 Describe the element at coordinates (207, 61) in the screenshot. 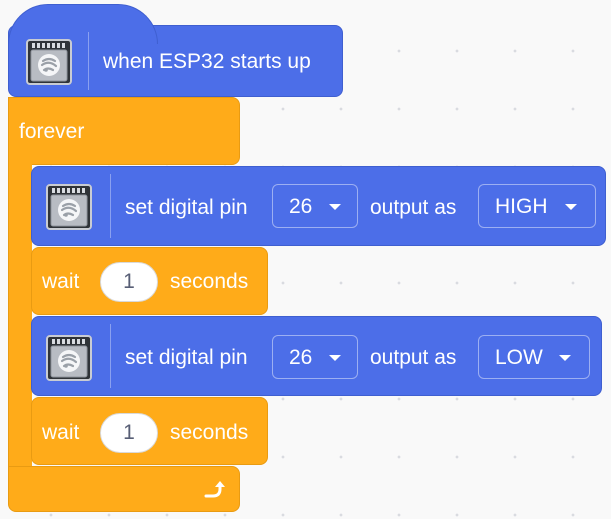

I see `hat-block-label: when ESP32 starts up` at that location.